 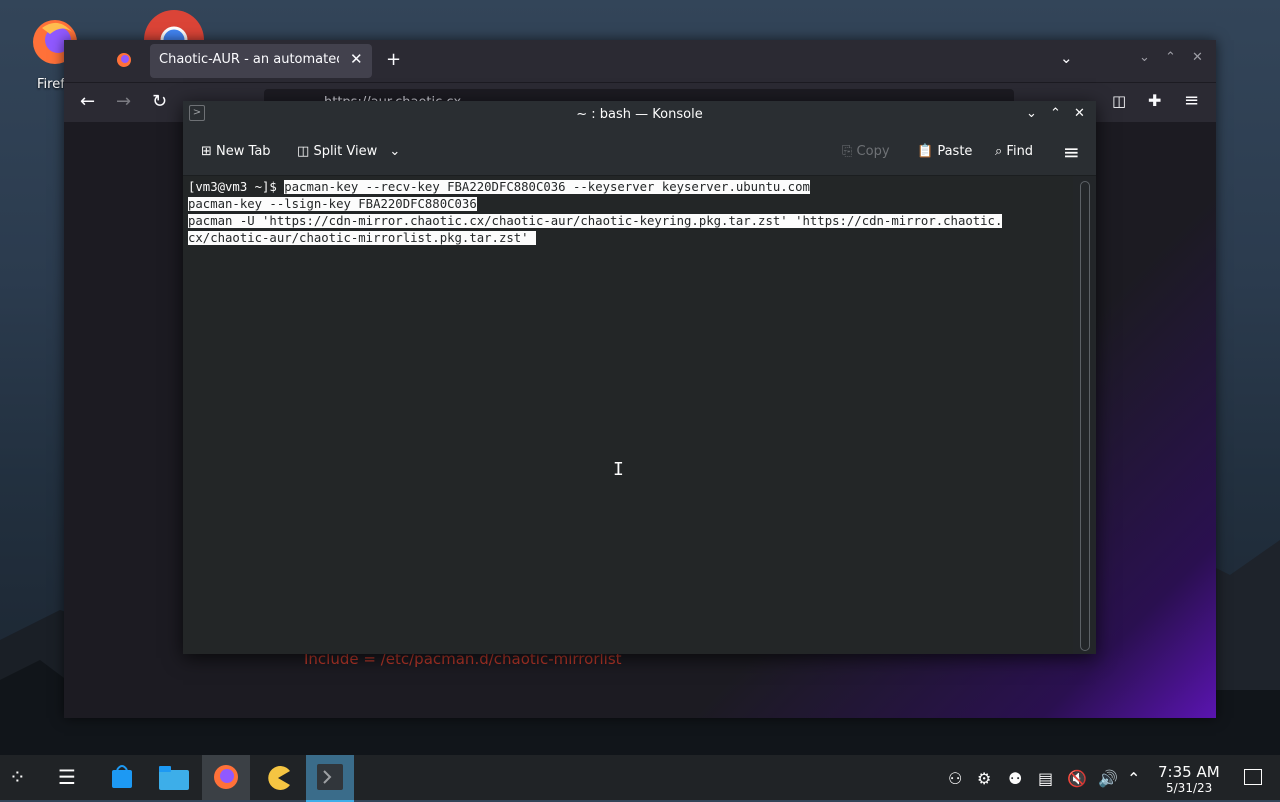 I want to click on konsole-title: ~ : bash — Konsole, so click(x=639, y=114).